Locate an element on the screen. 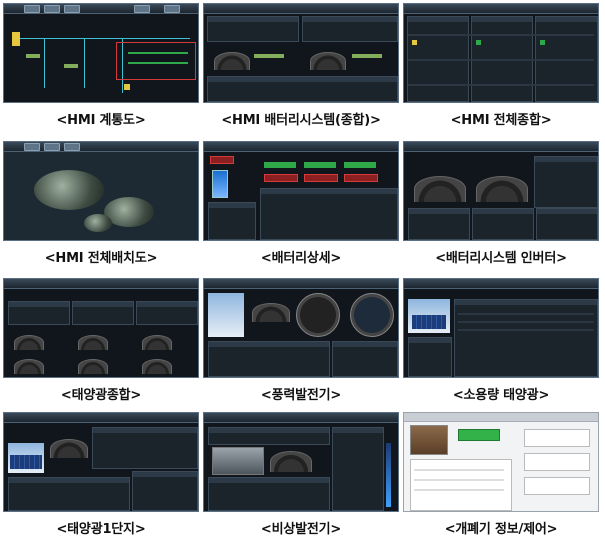 The width and height of the screenshot is (605, 550). status-icon is located at coordinates (414, 42).